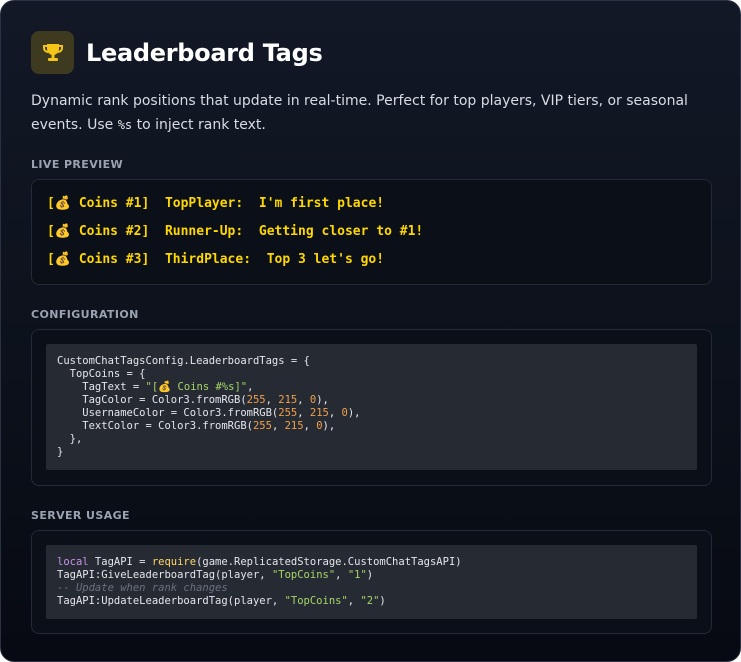 The image size is (741, 662). I want to click on trophy-icon, so click(52, 52).